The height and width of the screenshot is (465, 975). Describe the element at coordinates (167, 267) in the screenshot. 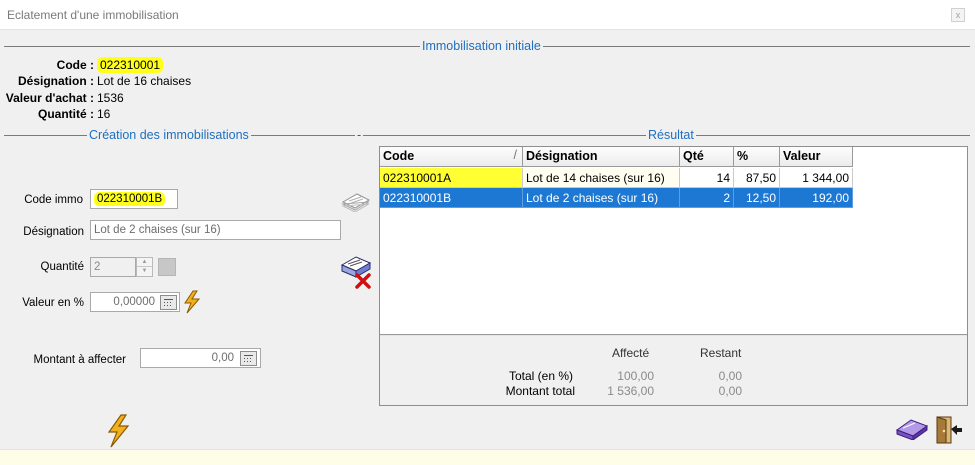

I see `quantite-extra-button` at that location.